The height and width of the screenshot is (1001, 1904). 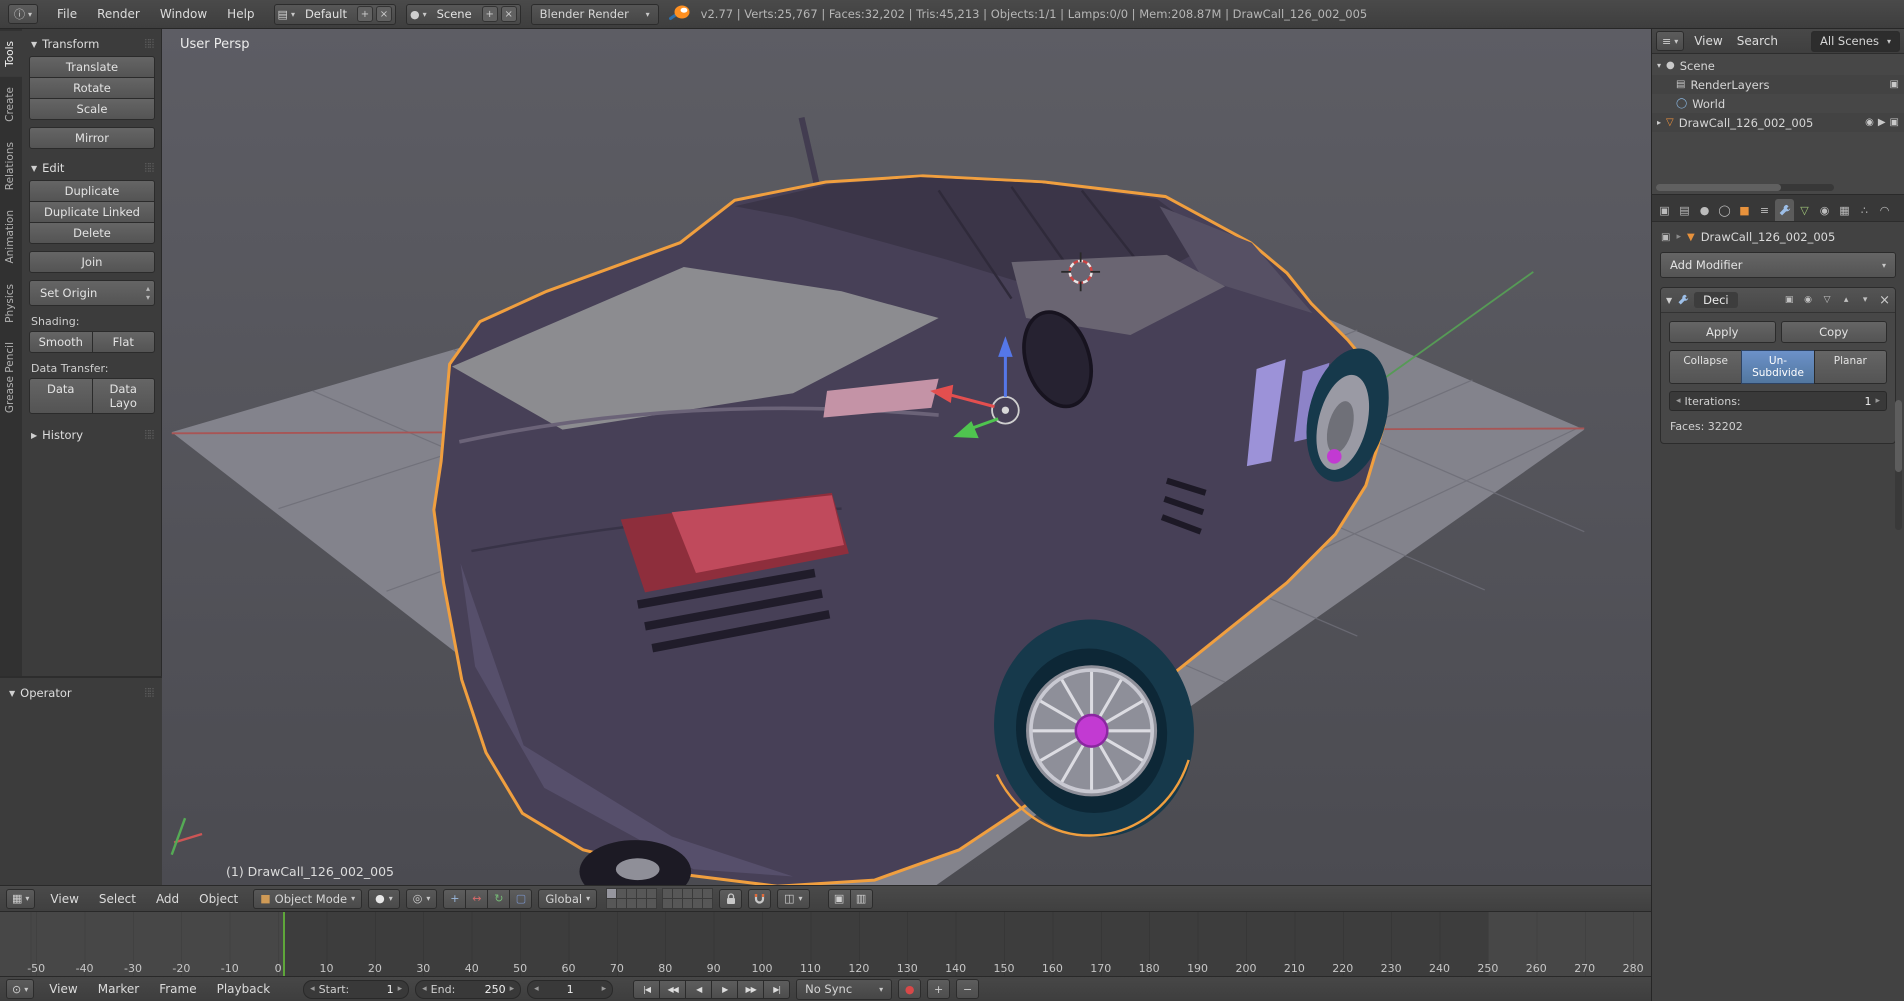 I want to click on current-frame-field: ◂ 1 ▸, so click(x=570, y=989).